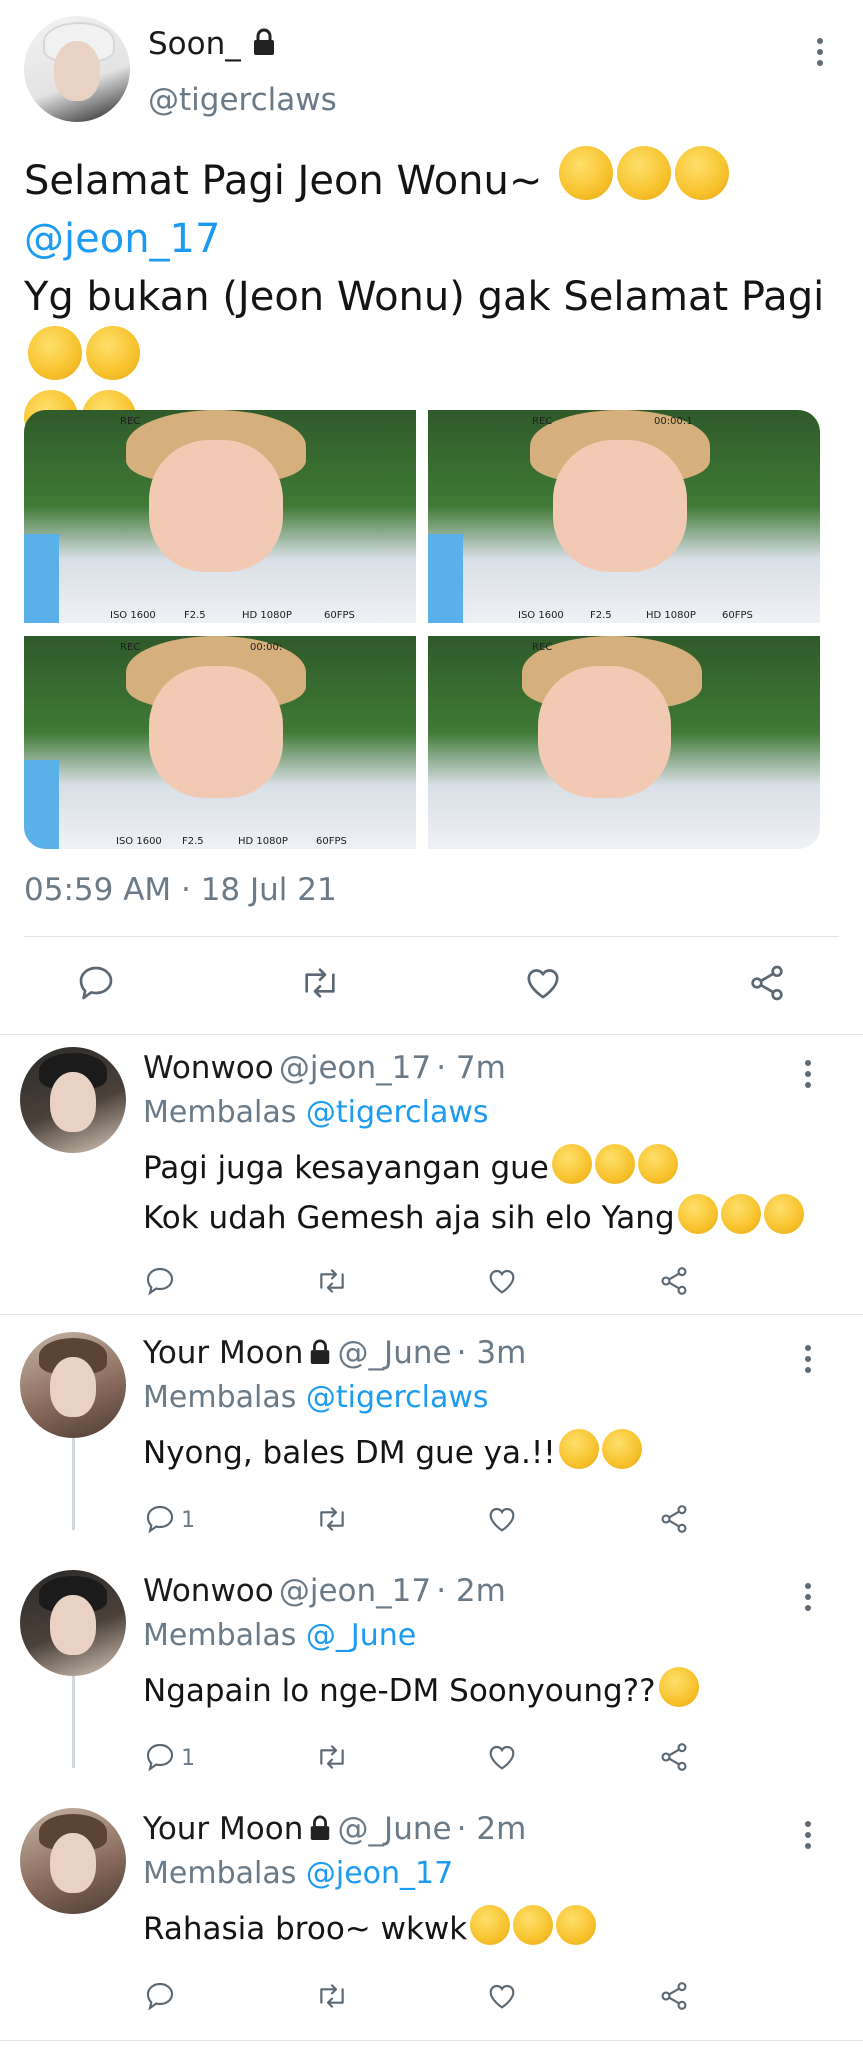 The height and width of the screenshot is (2048, 863). Describe the element at coordinates (77, 69) in the screenshot. I see `author-avatar` at that location.